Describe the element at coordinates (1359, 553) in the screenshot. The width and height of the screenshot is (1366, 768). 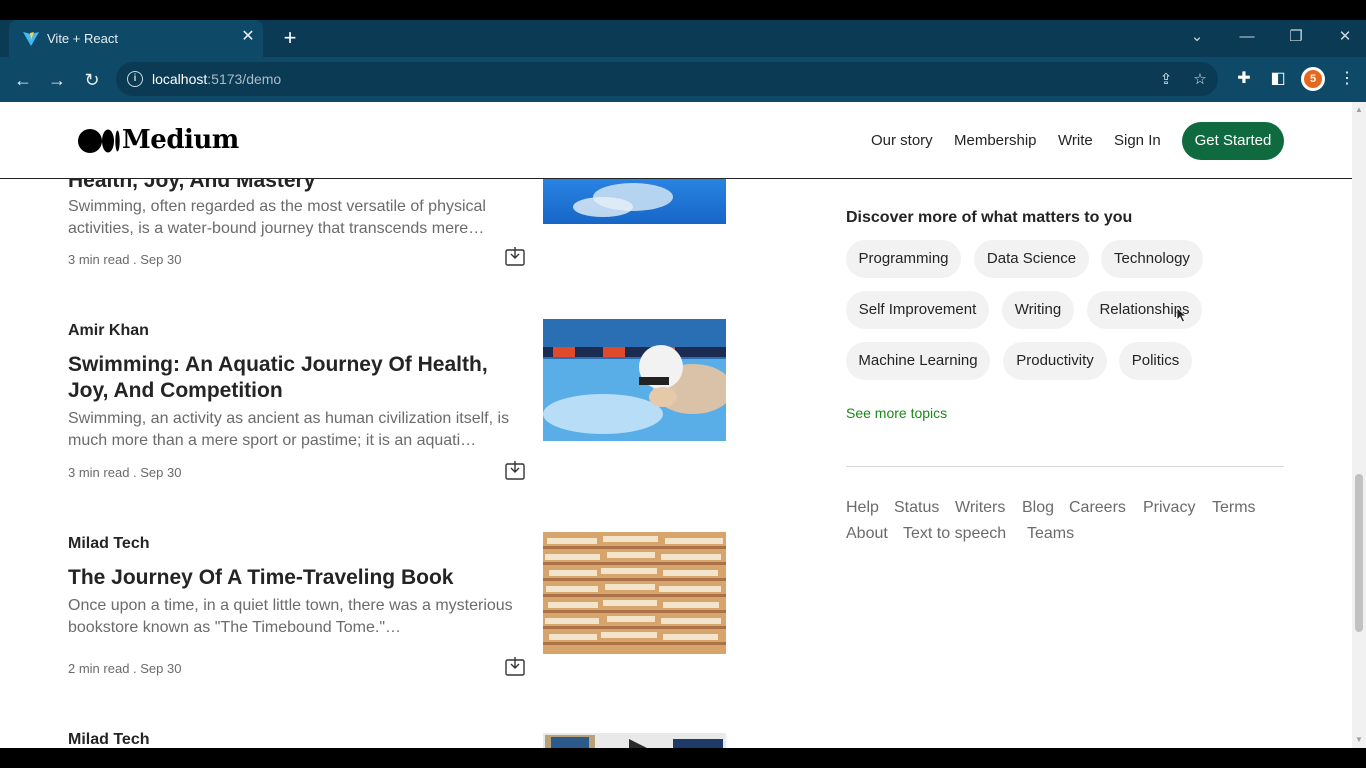
I see `scrollbar-thumb` at that location.